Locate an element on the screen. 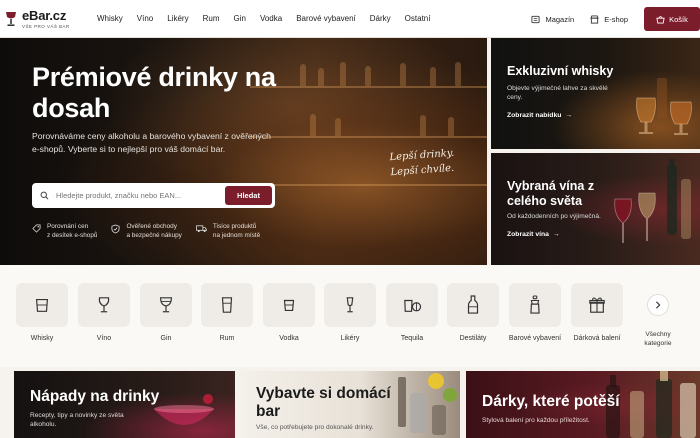 This screenshot has width=700, height=438. category-label: Destiláty is located at coordinates (473, 338).